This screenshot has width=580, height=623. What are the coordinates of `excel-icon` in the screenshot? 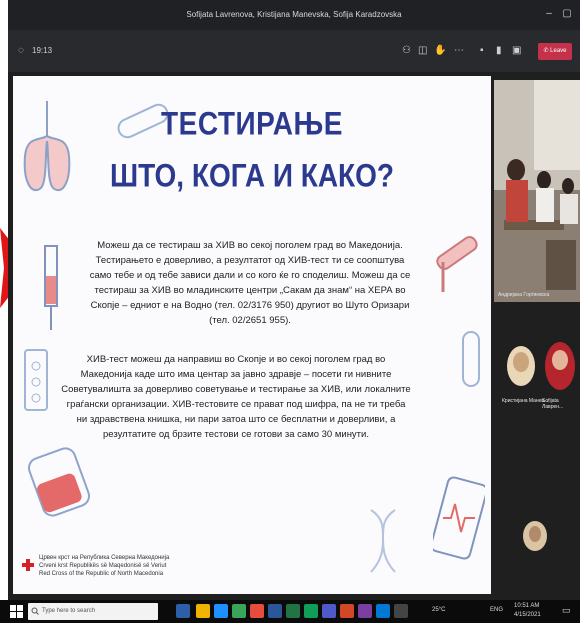 It's located at (293, 611).